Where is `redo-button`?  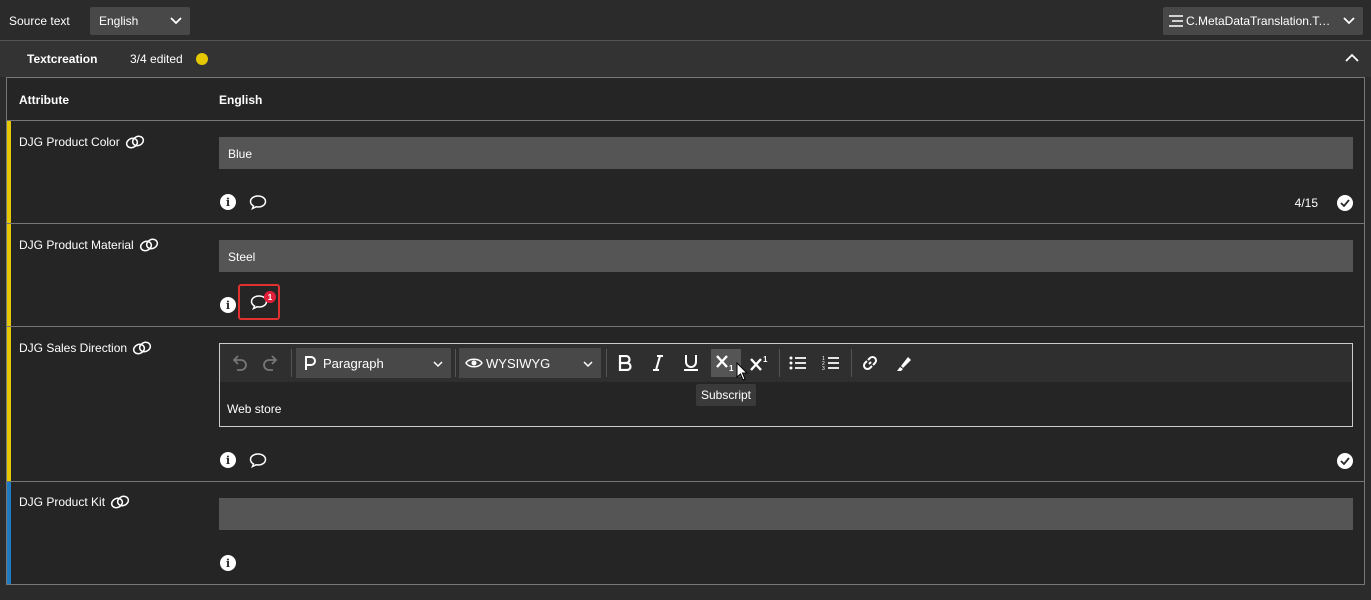
redo-button is located at coordinates (271, 363).